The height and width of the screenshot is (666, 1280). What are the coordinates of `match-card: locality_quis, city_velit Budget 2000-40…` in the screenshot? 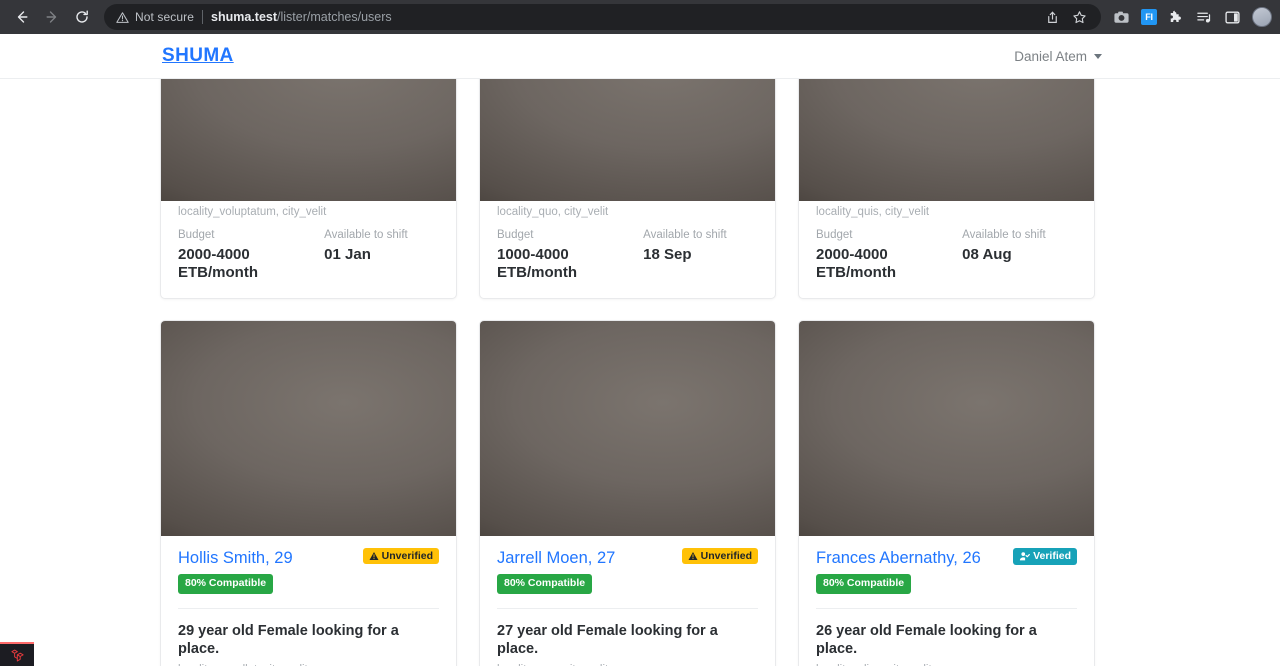 It's located at (946, 189).